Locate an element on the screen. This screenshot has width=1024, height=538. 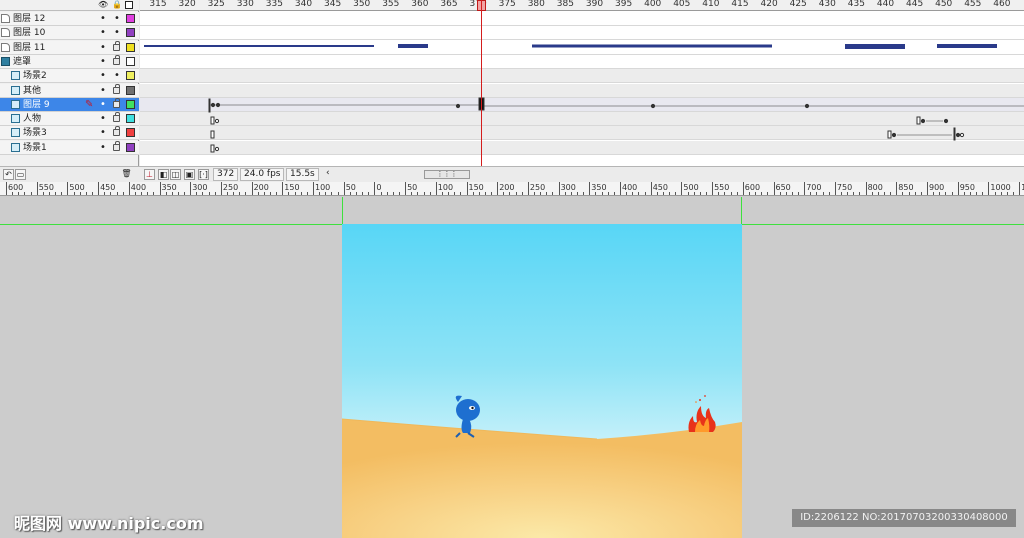
scroll-left-icon: ‹ is located at coordinates (328, 173).